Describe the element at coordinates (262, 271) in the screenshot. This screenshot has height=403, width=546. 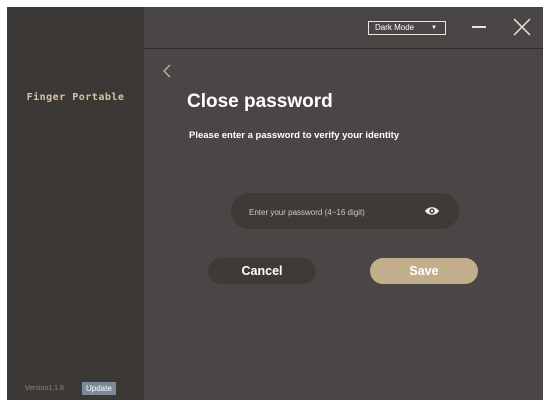
I see `cancel-button: Cancel` at that location.